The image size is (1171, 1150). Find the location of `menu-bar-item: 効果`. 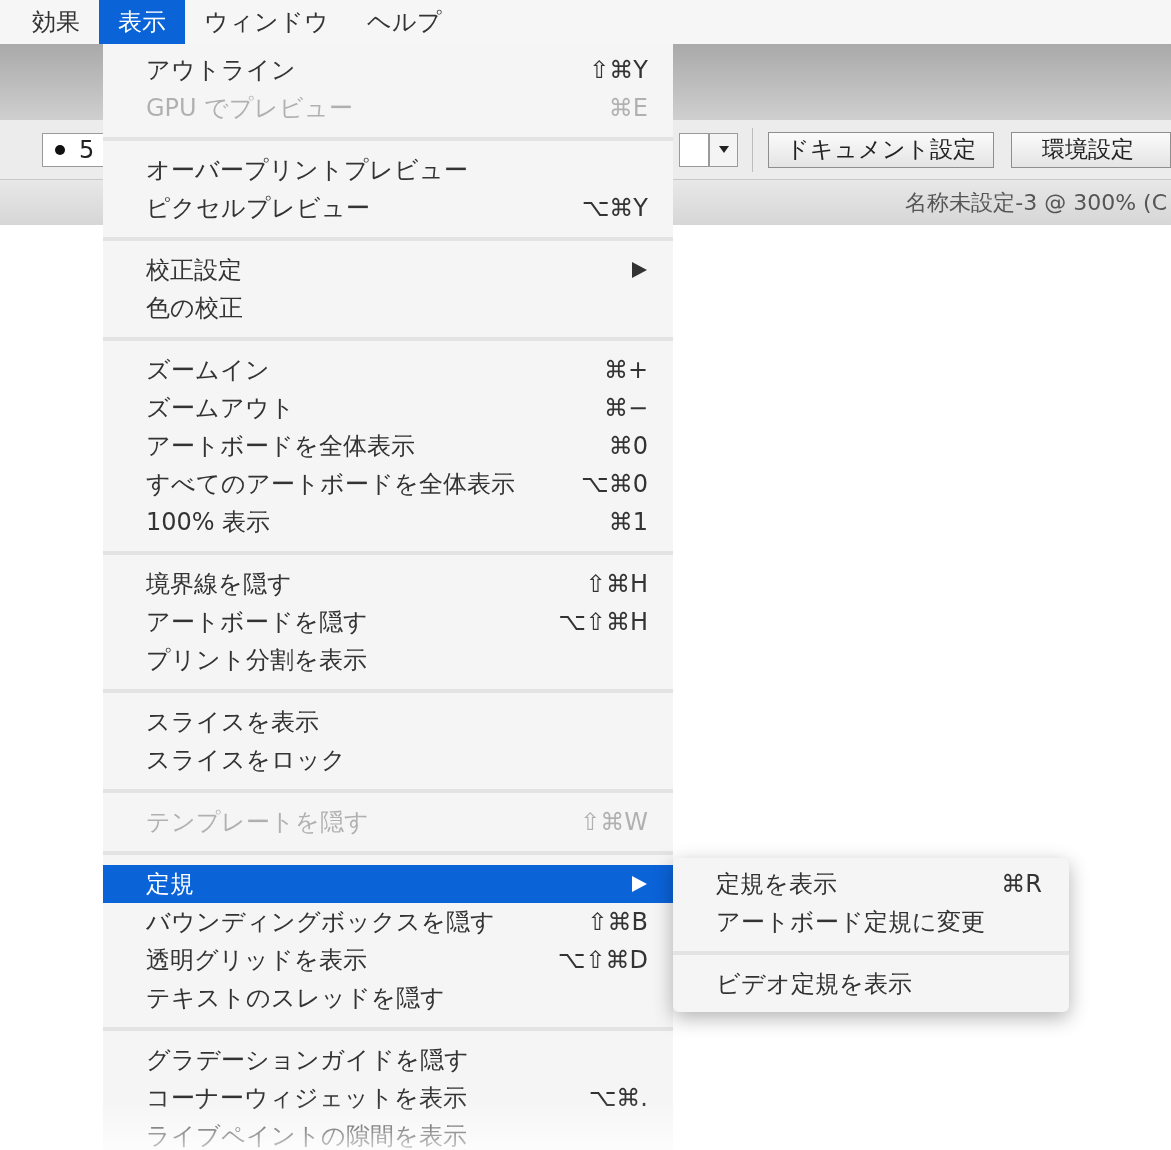

menu-bar-item: 効果 is located at coordinates (56, 22).